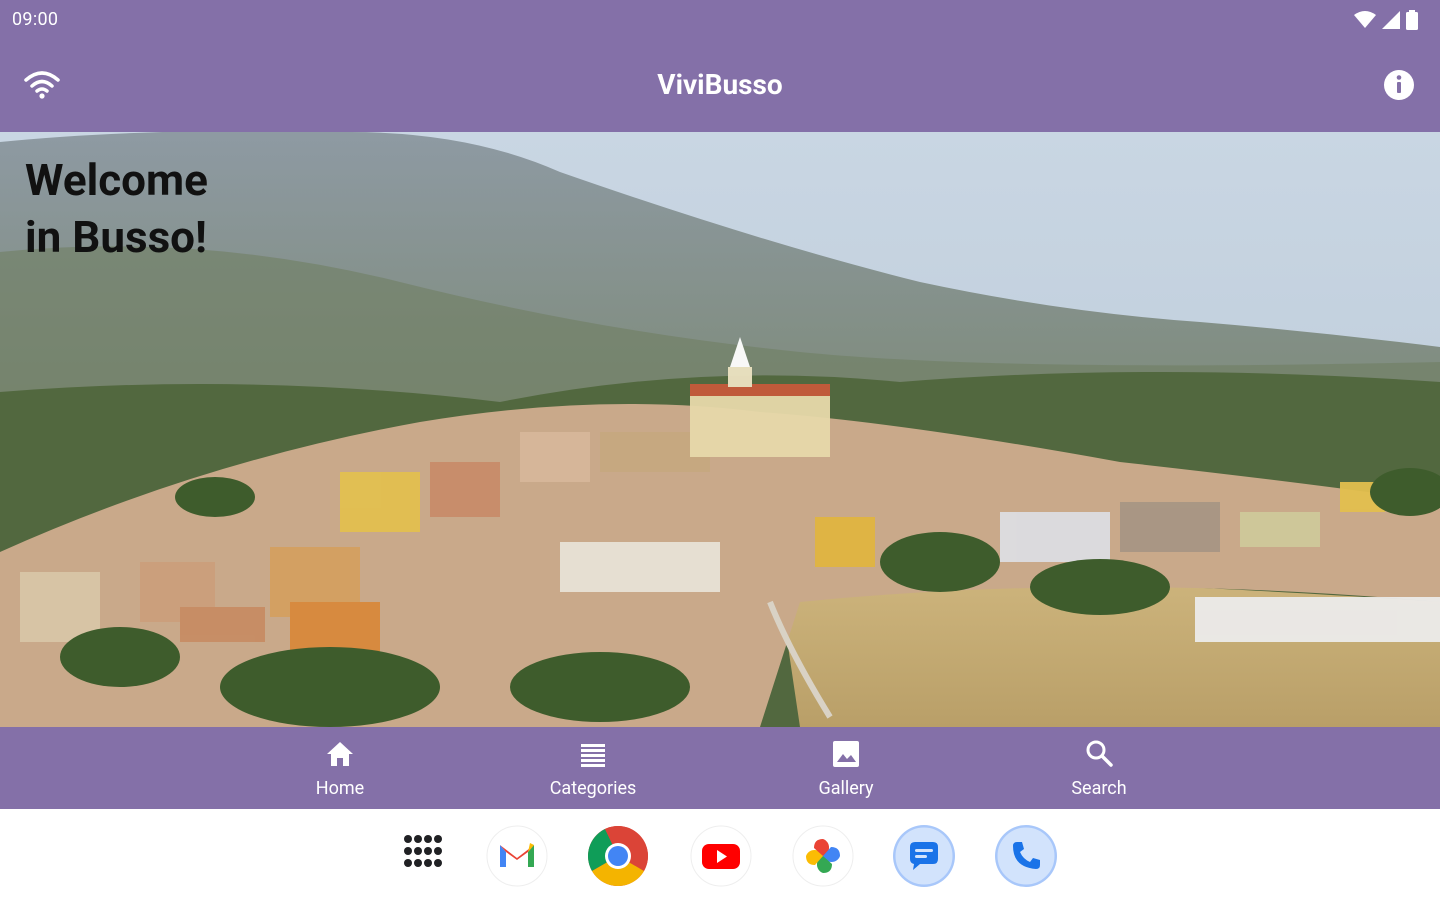 The image size is (1440, 900). Describe the element at coordinates (35, 19) in the screenshot. I see `status-time: 09:00` at that location.